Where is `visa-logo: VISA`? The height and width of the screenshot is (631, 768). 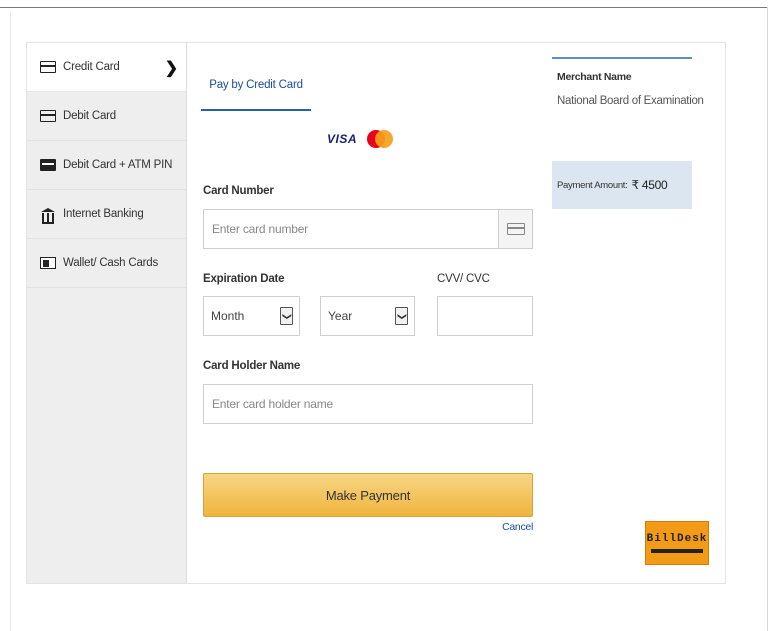 visa-logo: VISA is located at coordinates (342, 139).